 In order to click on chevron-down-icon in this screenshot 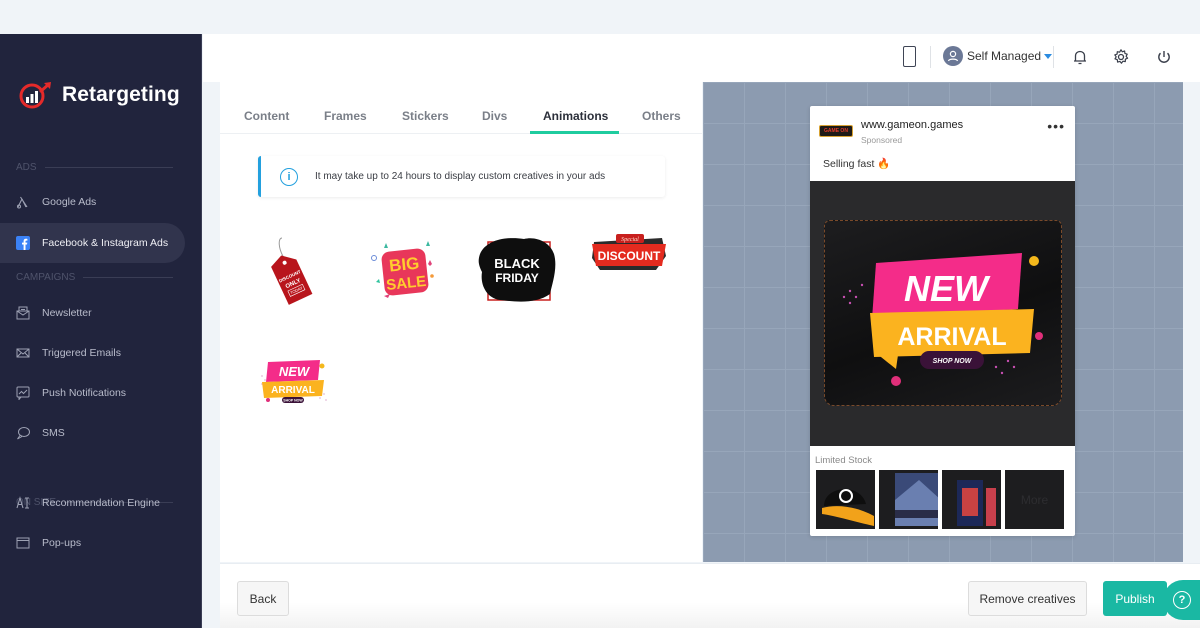, I will do `click(1048, 56)`.